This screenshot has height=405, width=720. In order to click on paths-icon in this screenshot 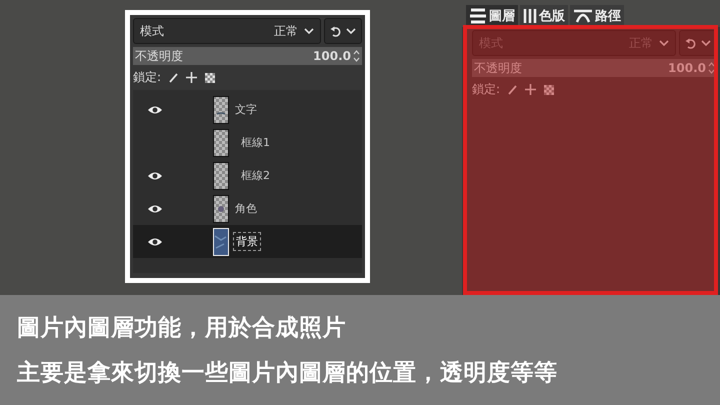, I will do `click(583, 16)`.